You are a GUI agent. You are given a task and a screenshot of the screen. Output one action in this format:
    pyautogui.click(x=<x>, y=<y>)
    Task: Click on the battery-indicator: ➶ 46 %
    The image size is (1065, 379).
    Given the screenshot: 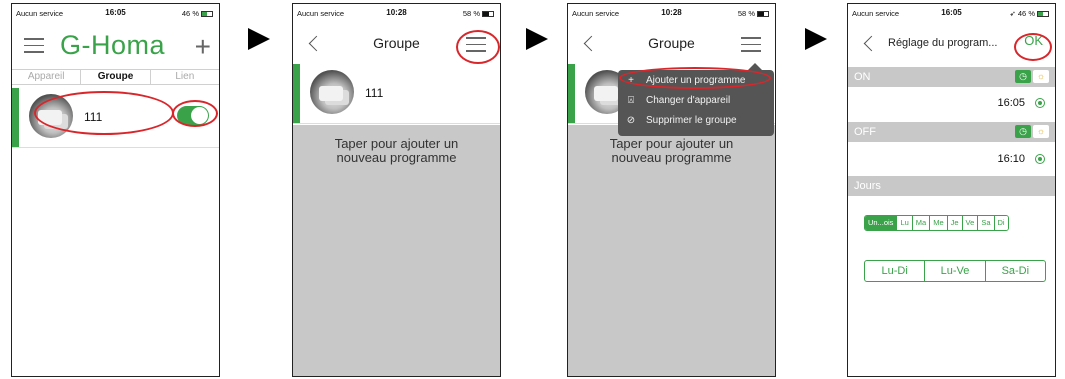 What is the action you would take?
    pyautogui.click(x=1029, y=13)
    